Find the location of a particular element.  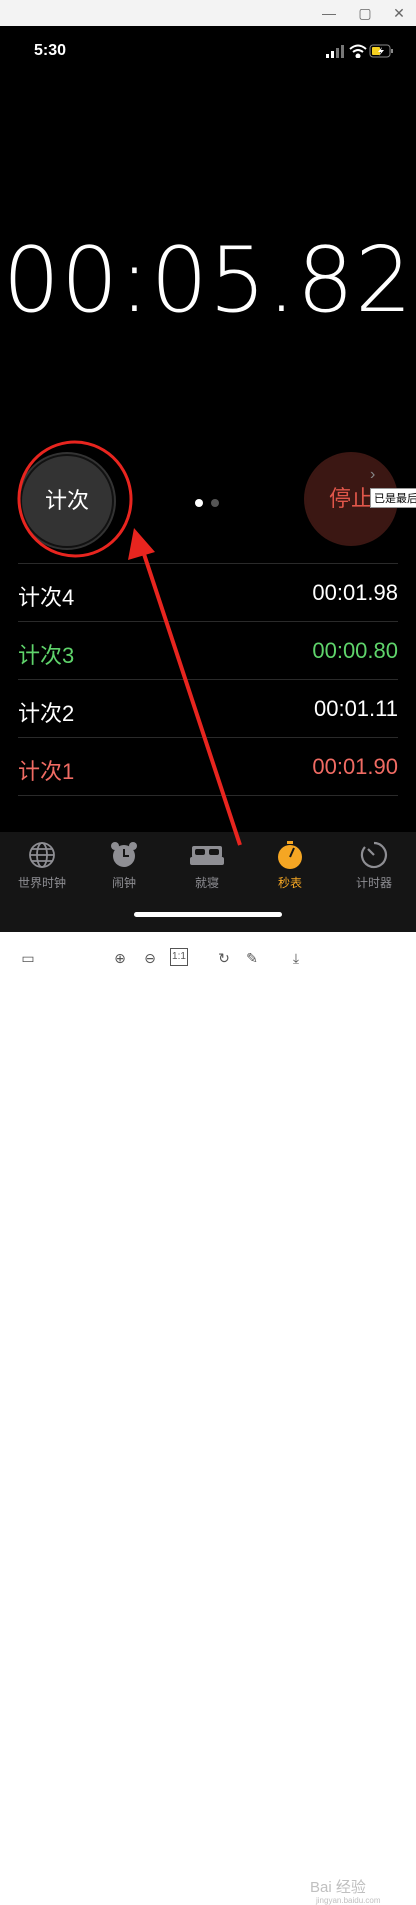

tab-bar: 世界时钟 闹钟 就寝 秒表 计时器 is located at coordinates (208, 882).